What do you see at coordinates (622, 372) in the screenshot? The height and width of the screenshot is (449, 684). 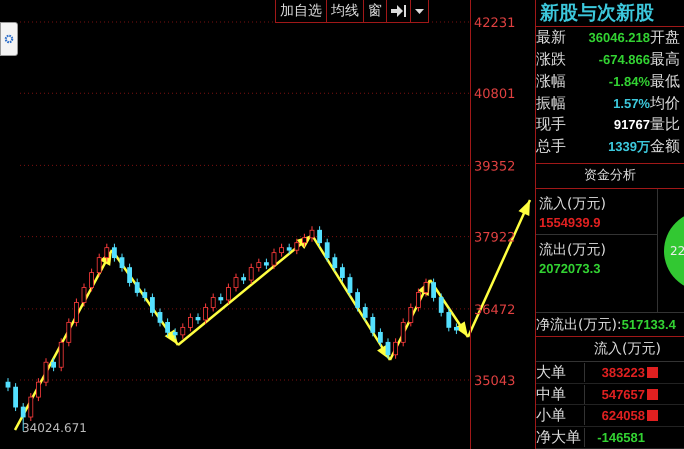 I see `order-value: 383223` at bounding box center [622, 372].